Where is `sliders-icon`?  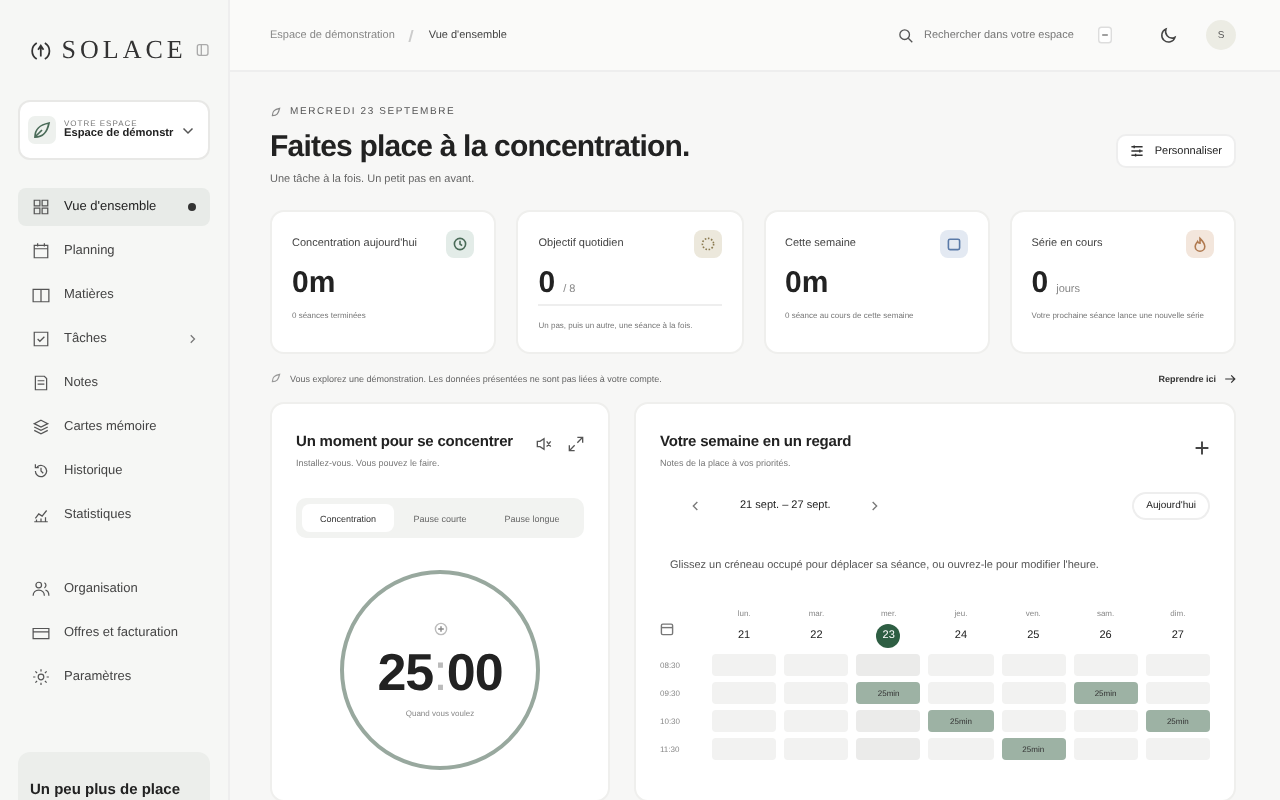
sliders-icon is located at coordinates (1137, 151).